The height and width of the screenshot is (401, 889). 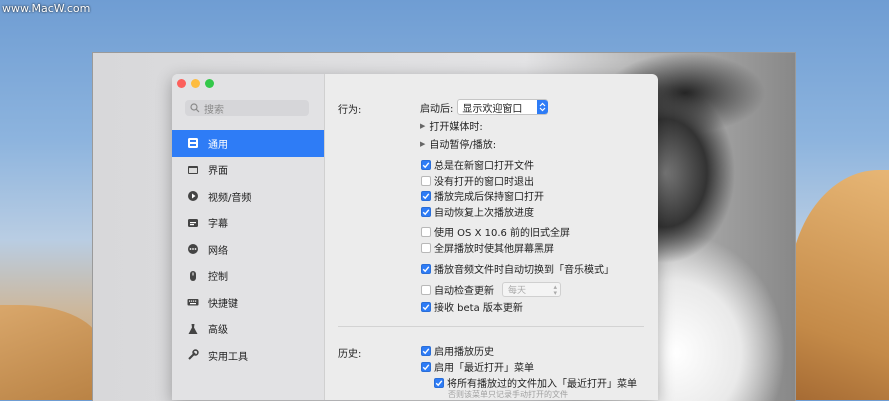 What do you see at coordinates (350, 110) in the screenshot?
I see `behavior-section-label: 行为:` at bounding box center [350, 110].